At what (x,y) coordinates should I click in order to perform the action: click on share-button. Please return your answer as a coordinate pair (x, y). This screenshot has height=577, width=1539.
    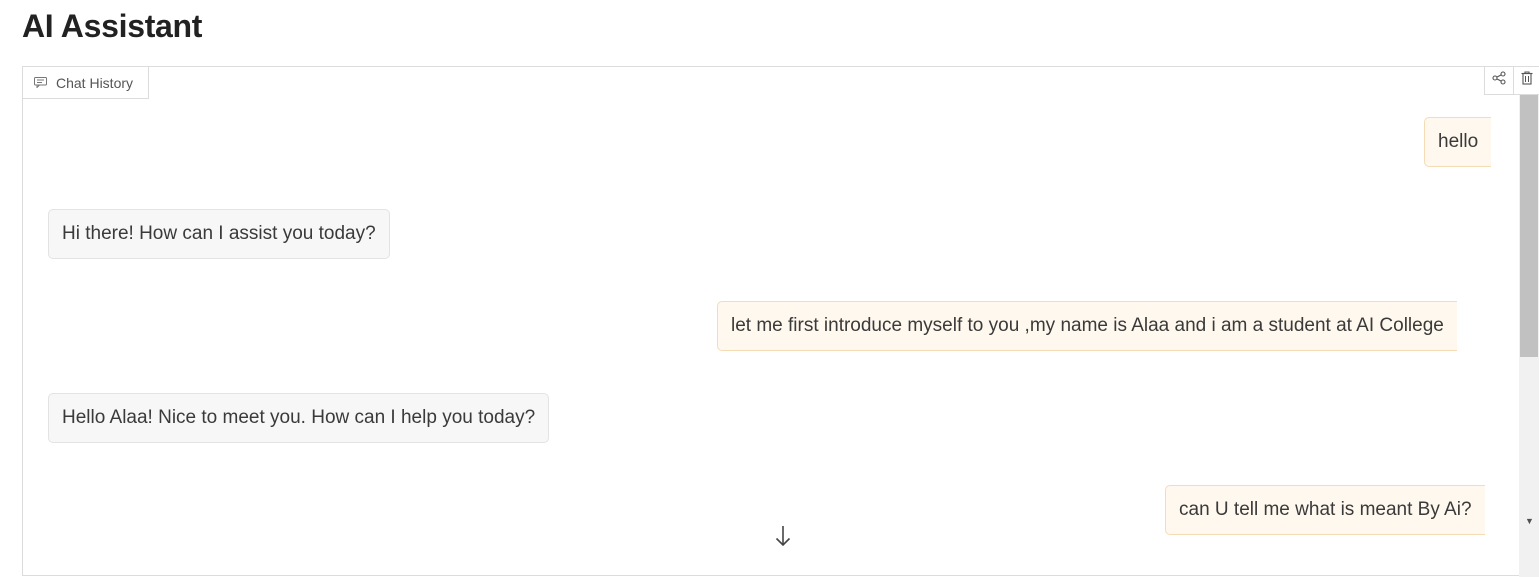
    Looking at the image, I should click on (1499, 81).